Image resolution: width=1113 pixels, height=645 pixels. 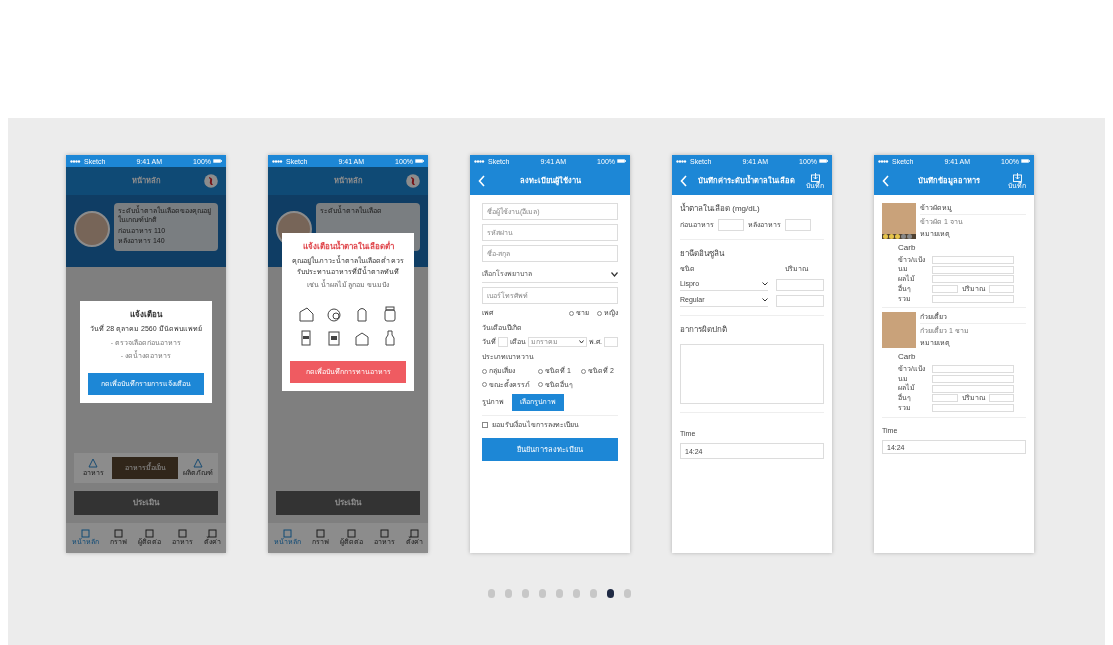 I want to click on section-title: อาการผิดปกติ, so click(x=704, y=329).